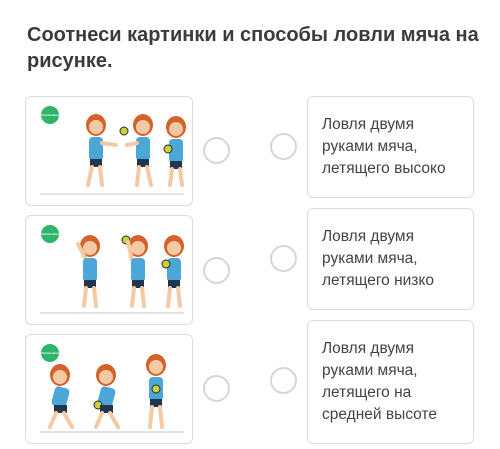 The image size is (500, 449). I want to click on answer-1-match-radio, so click(283, 146).